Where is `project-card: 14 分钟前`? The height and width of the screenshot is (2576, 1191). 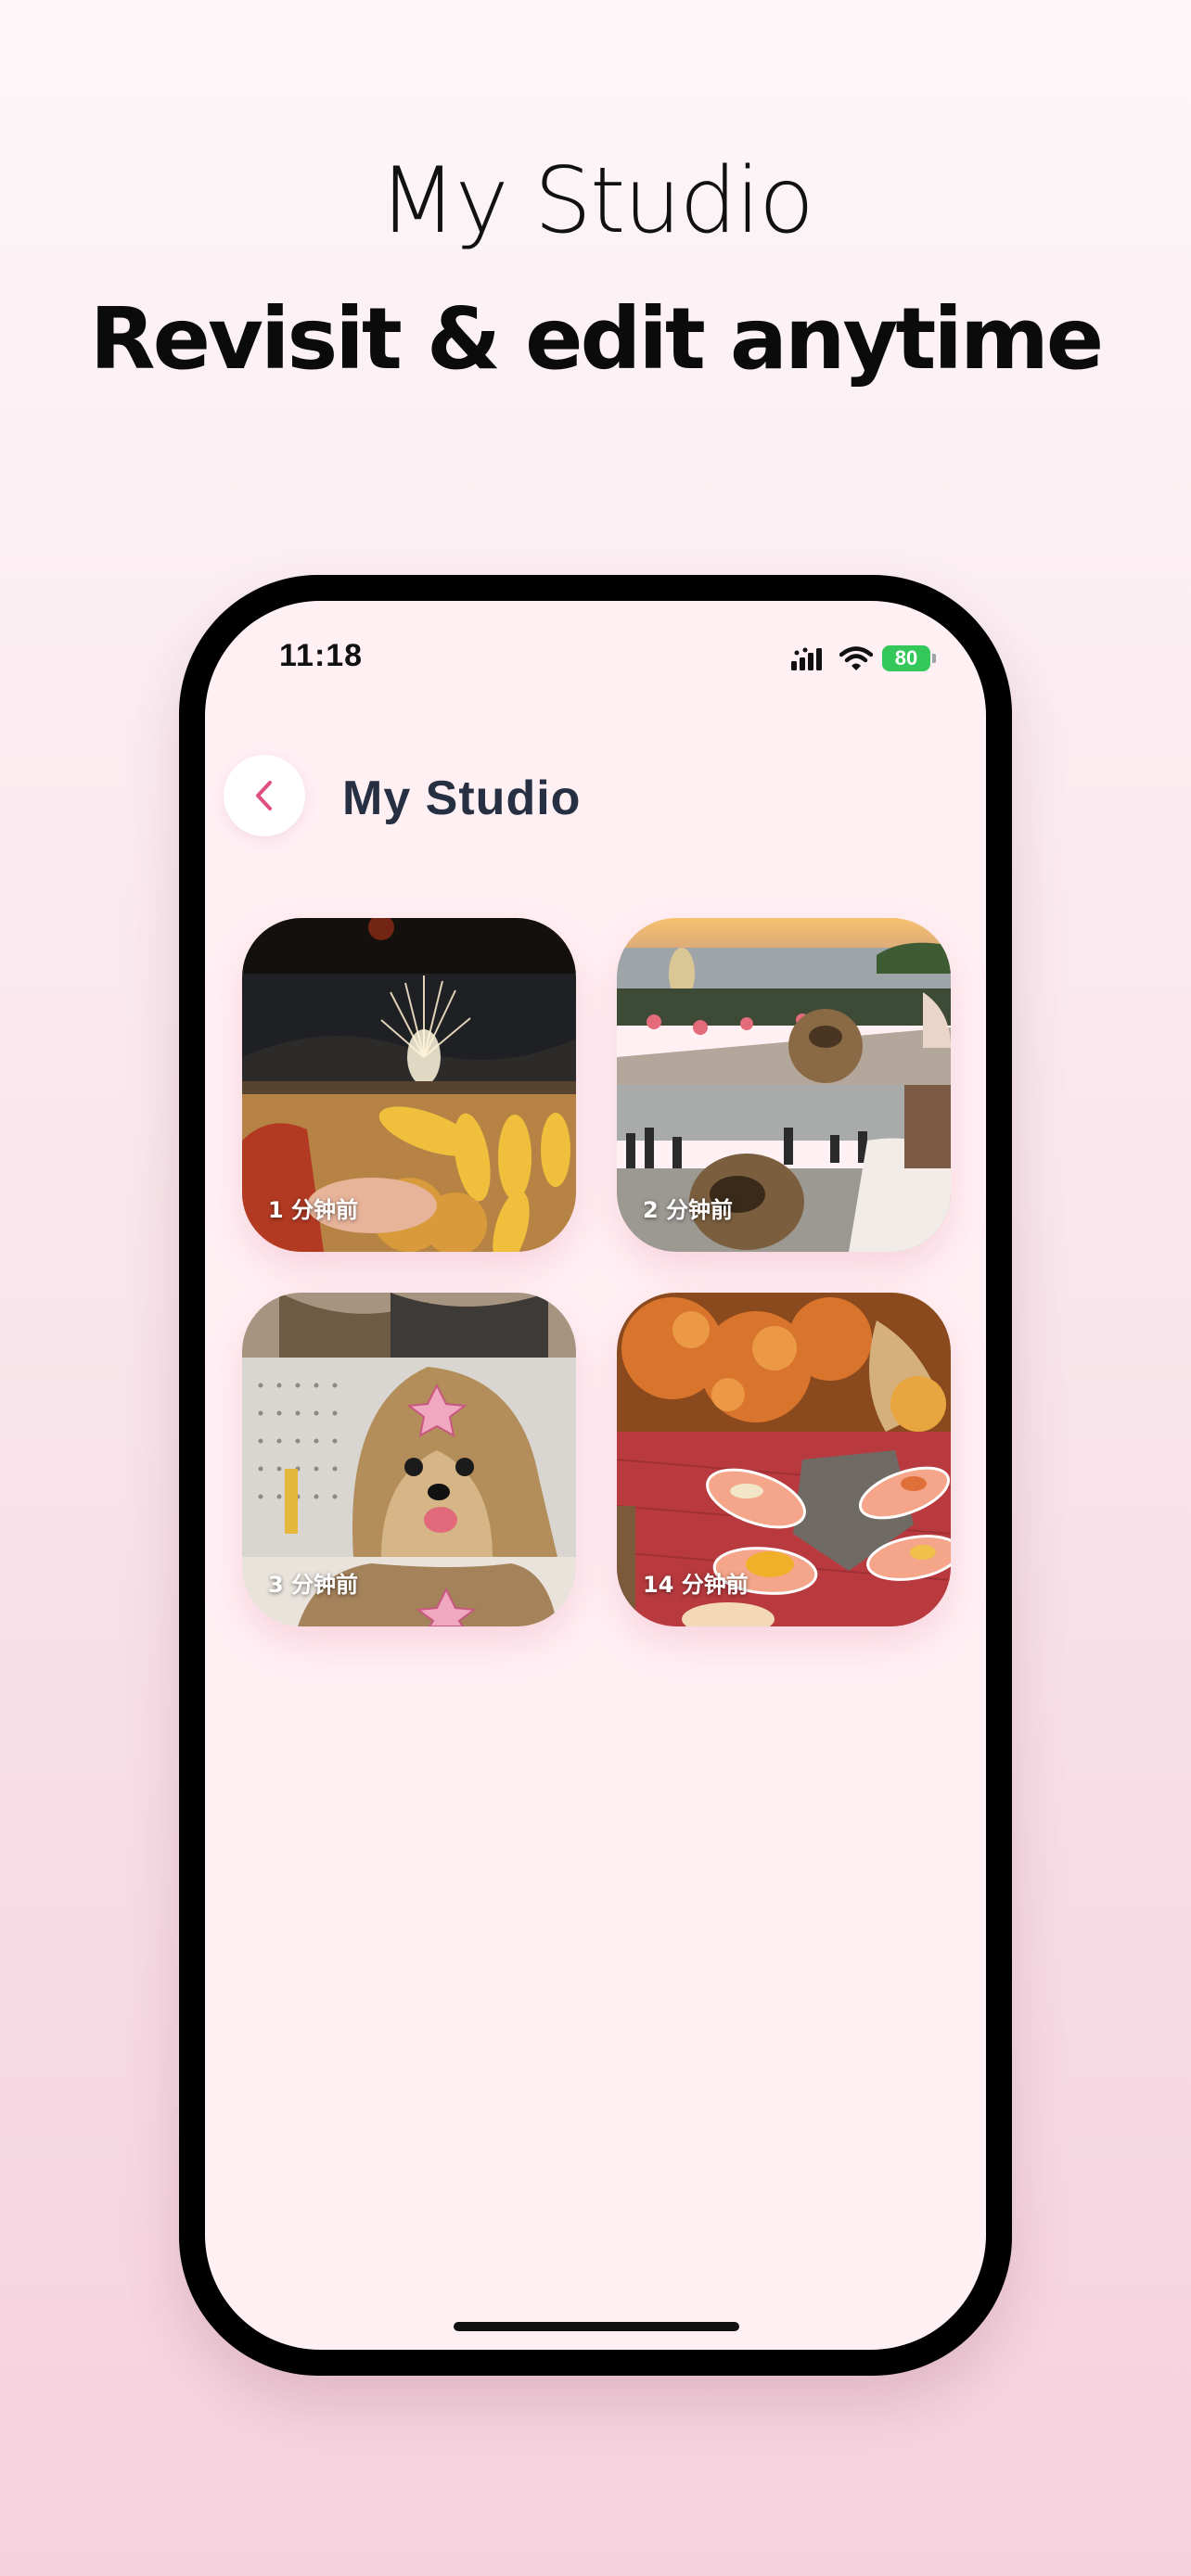
project-card: 14 分钟前 is located at coordinates (784, 1459).